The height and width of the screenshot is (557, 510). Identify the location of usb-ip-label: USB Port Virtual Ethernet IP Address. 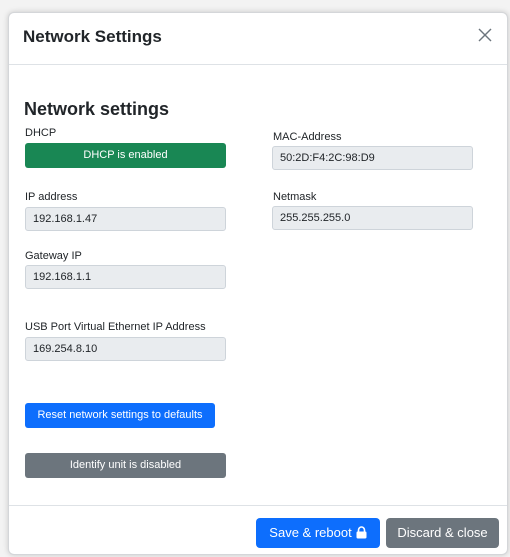
(115, 327).